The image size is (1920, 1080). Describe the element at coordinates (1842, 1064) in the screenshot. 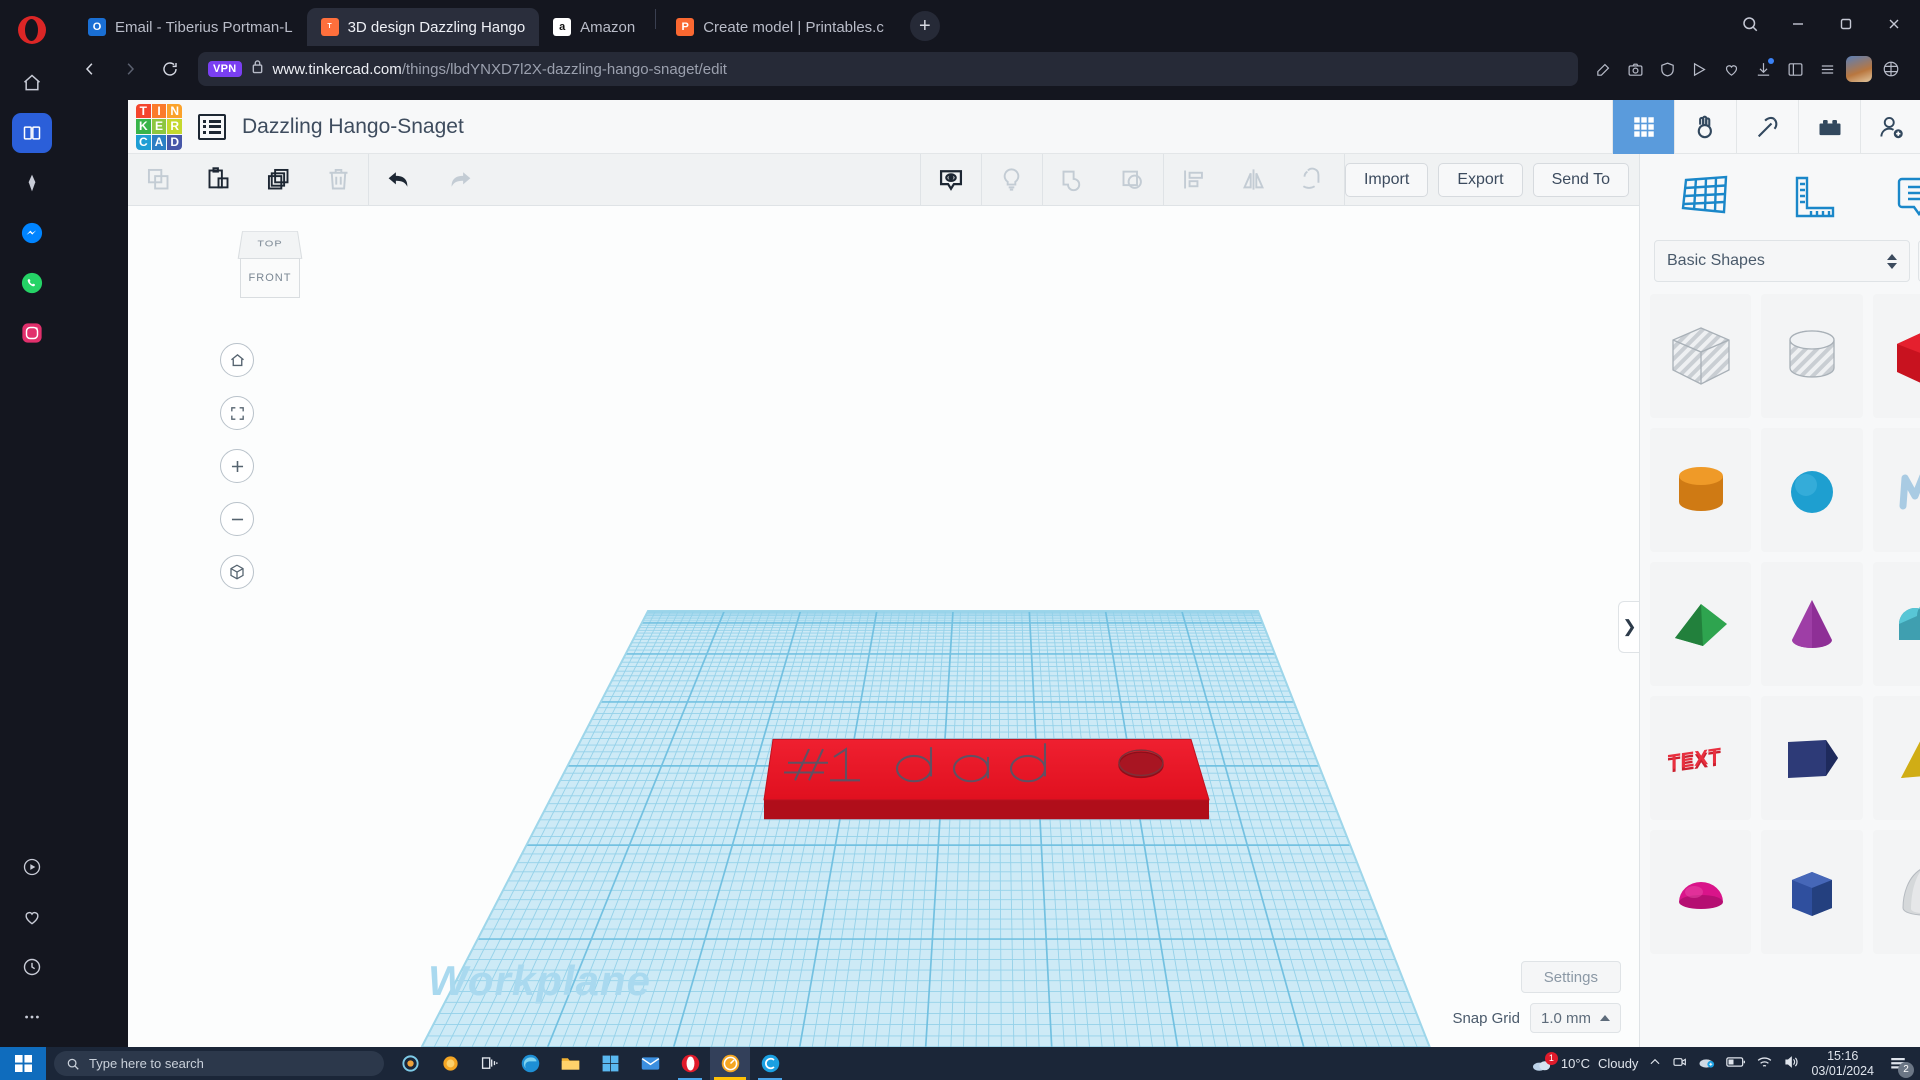

I see `clock: 15:16 03/01/2024` at that location.